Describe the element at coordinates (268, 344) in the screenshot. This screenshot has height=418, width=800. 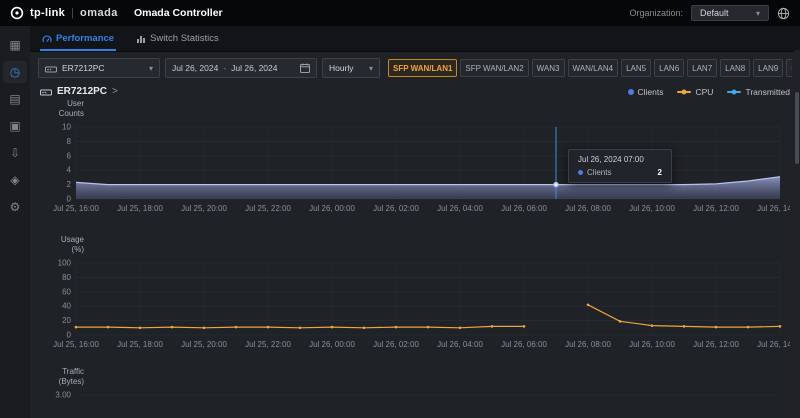
I see `svg-text: Jul 25, 22:00` at that location.